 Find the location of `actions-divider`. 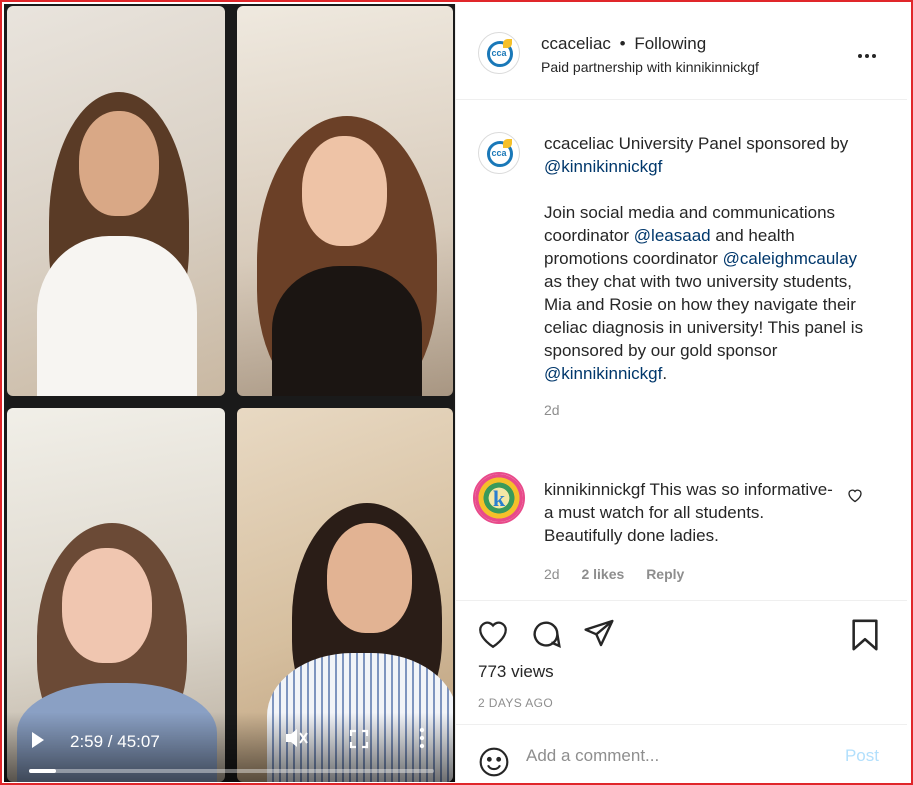

actions-divider is located at coordinates (681, 600).